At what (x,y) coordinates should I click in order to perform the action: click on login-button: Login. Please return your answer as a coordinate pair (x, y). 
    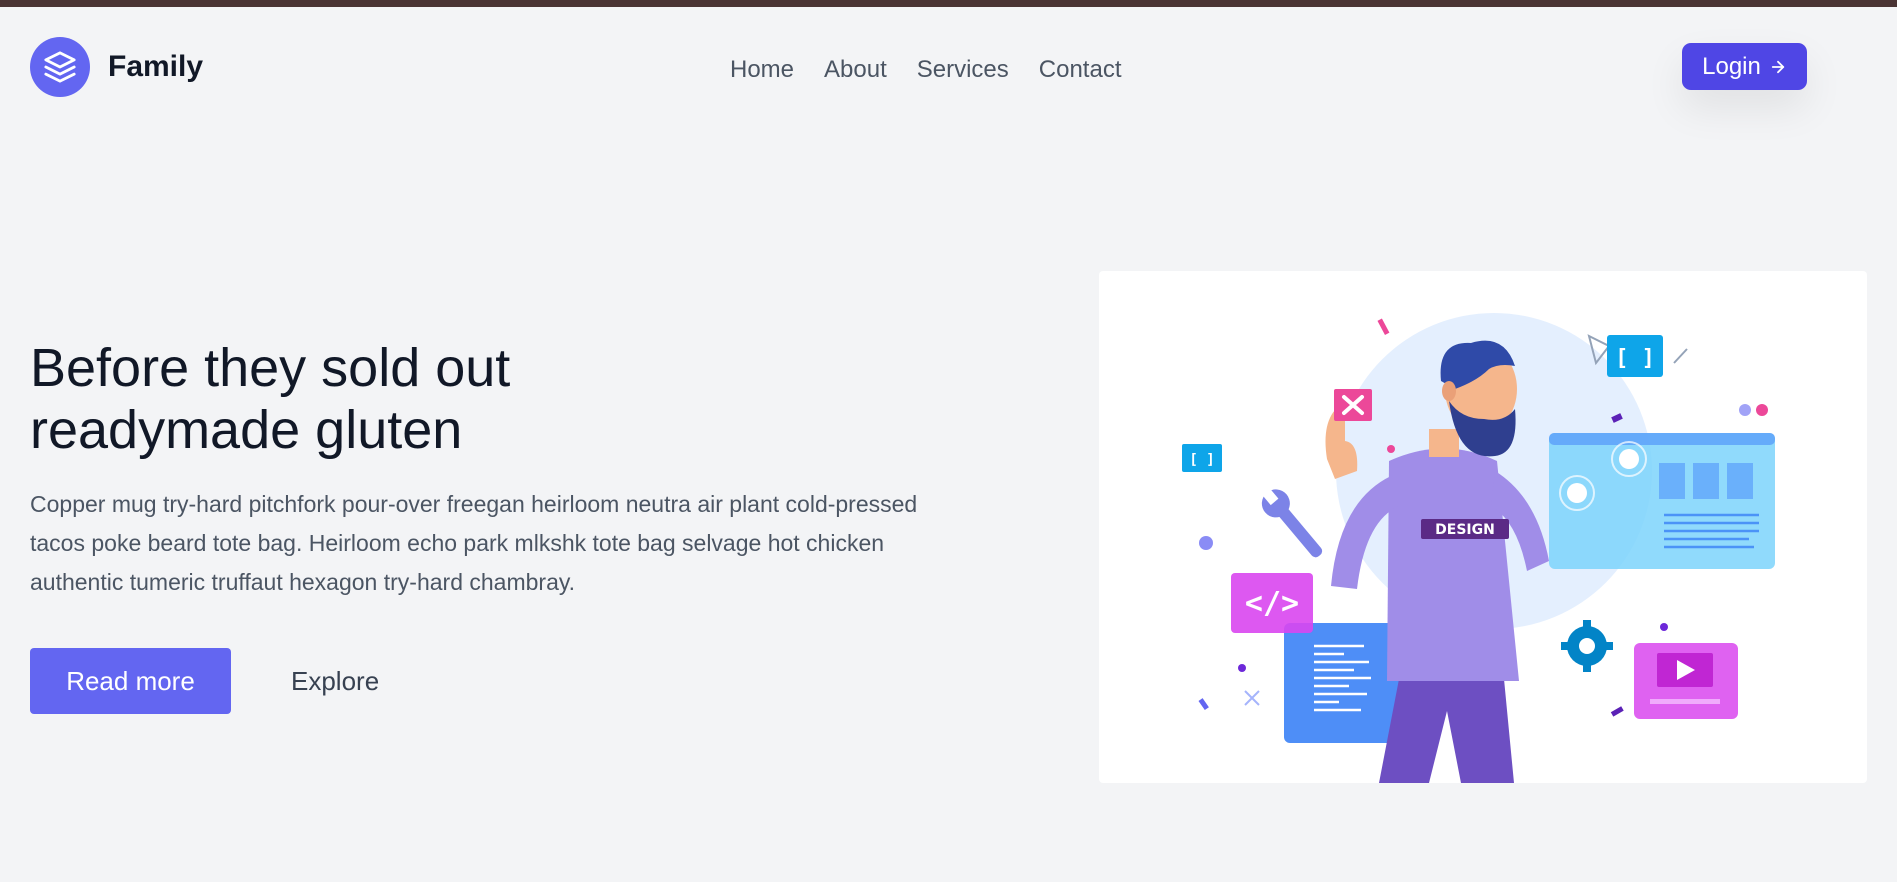
    Looking at the image, I should click on (1744, 66).